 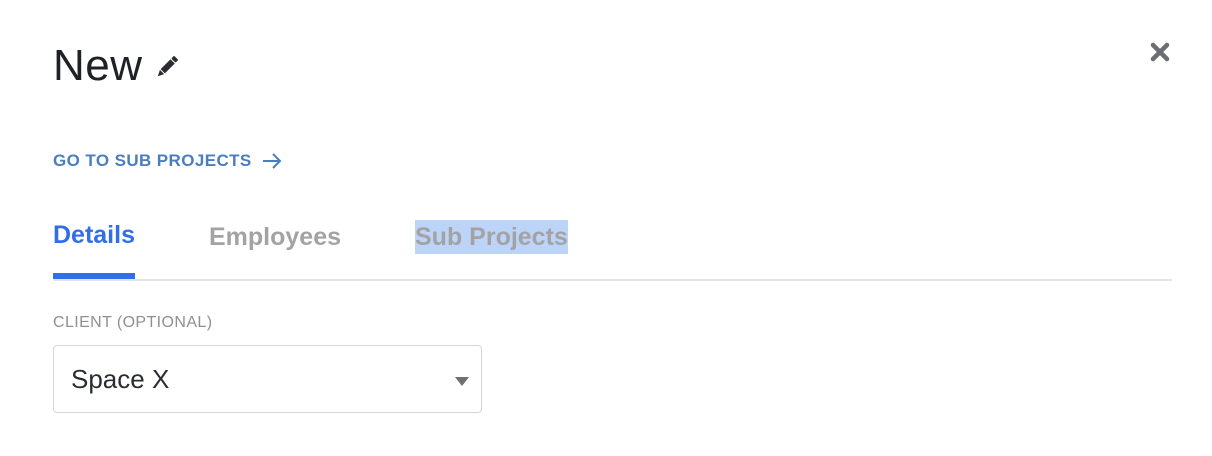 I want to click on tab-employees: Employees, so click(x=275, y=237).